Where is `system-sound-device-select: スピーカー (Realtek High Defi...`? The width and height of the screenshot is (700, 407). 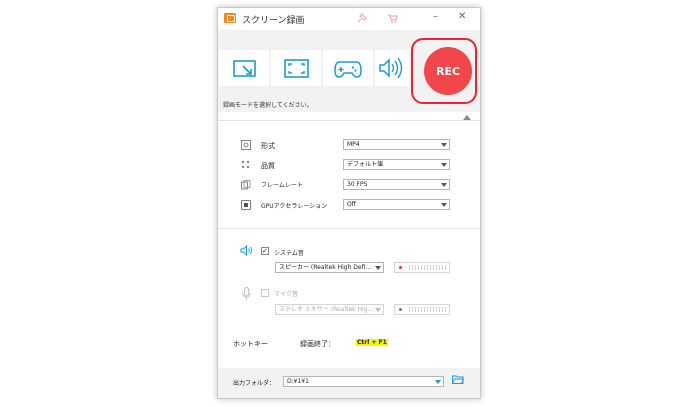
system-sound-device-select: スピーカー (Realtek High Defi... is located at coordinates (329, 267).